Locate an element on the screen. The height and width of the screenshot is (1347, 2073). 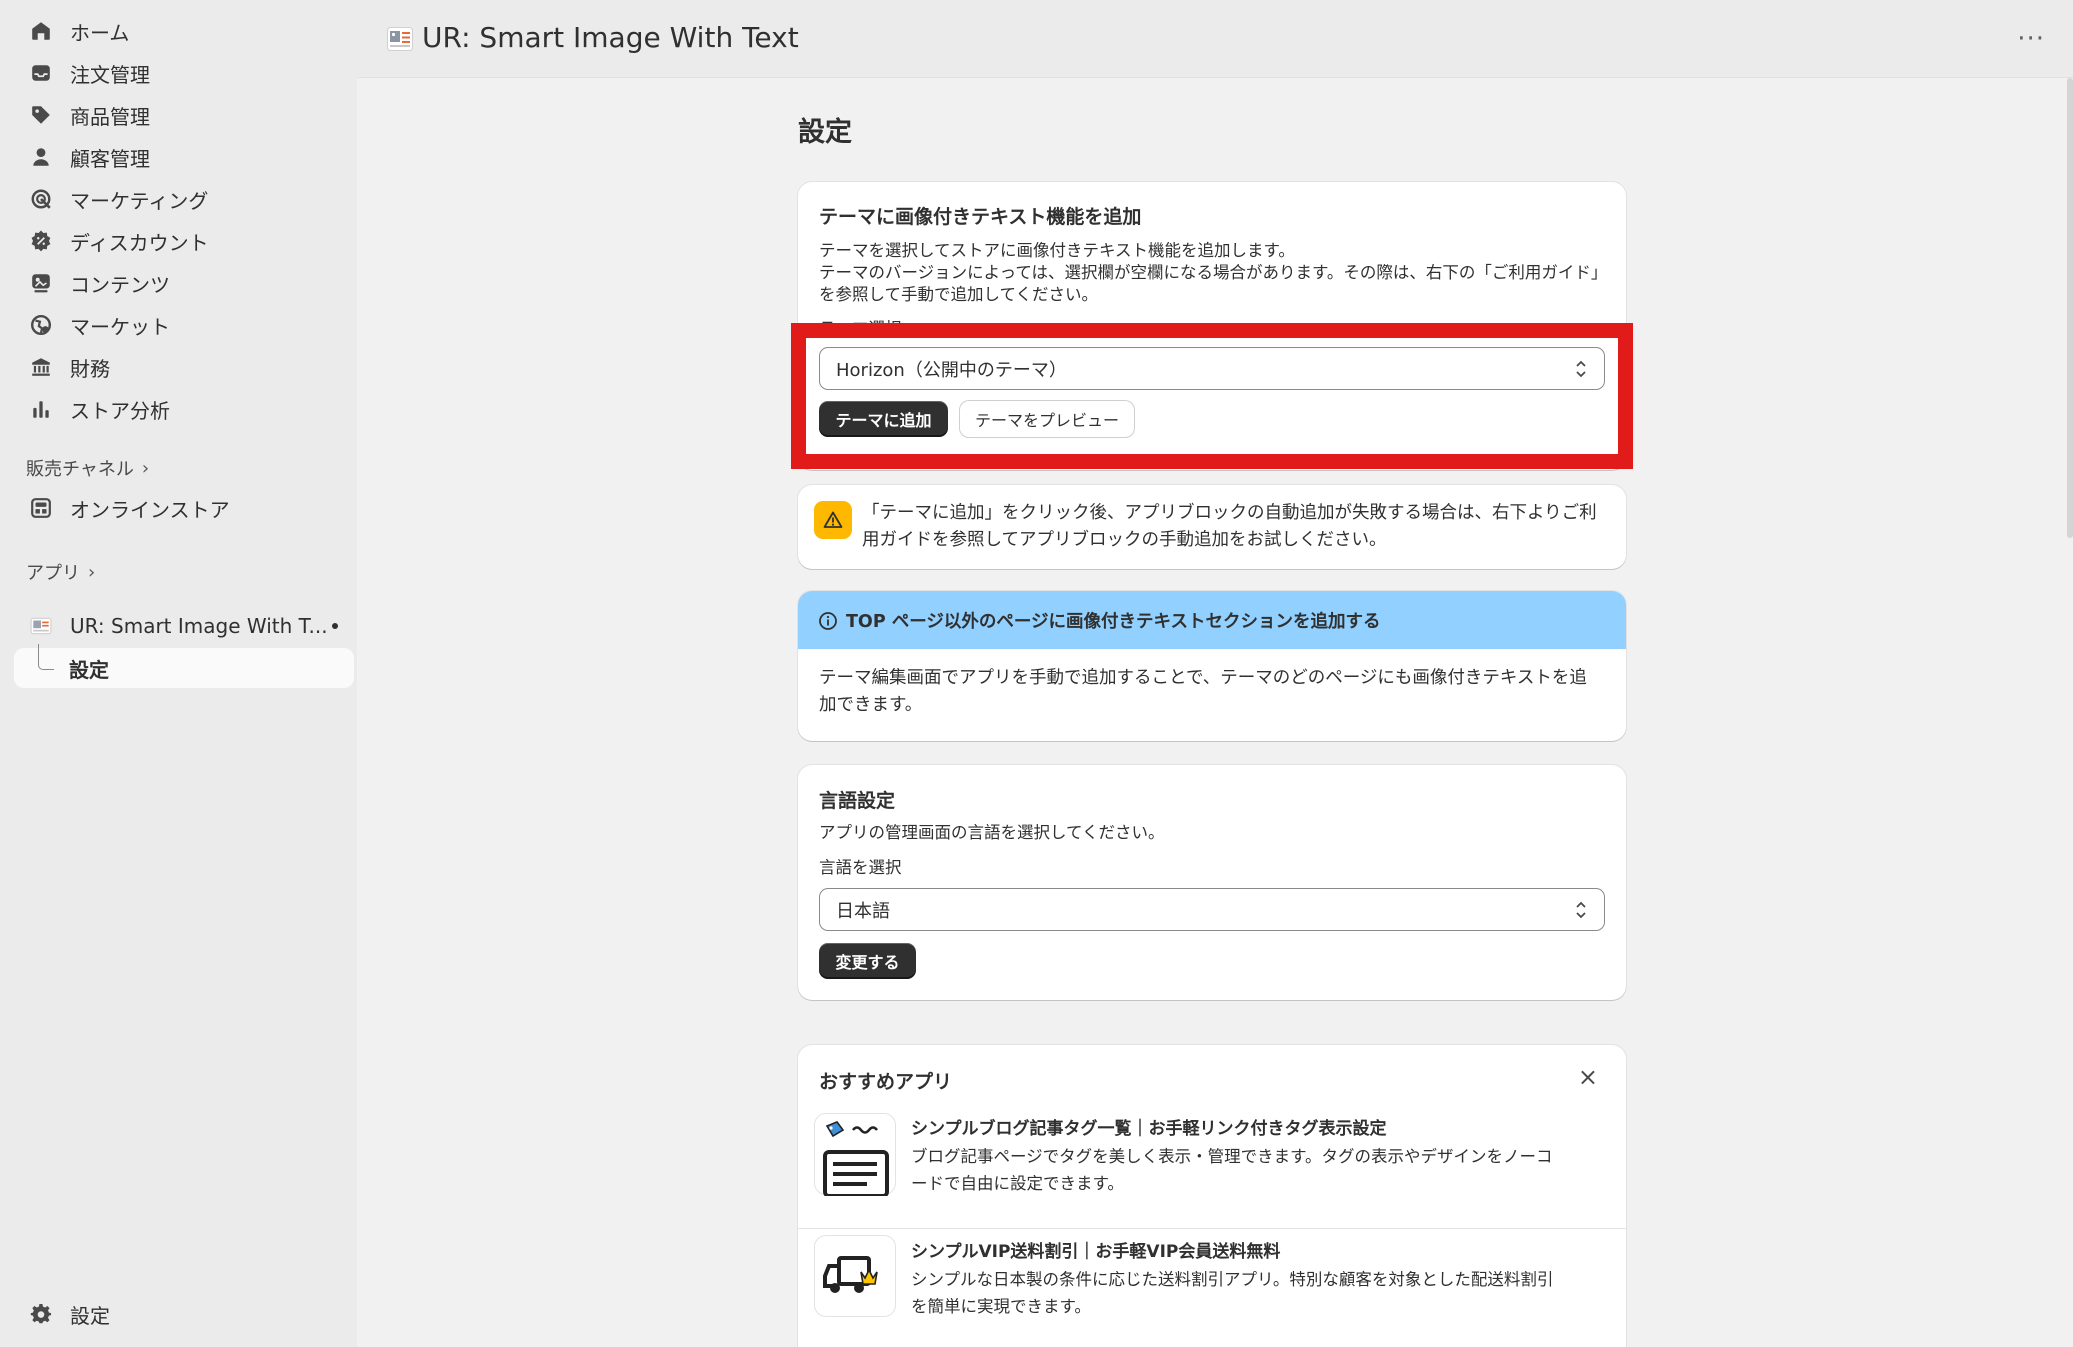
description-line: ードで自由に設定できます。 is located at coordinates (1017, 1183).